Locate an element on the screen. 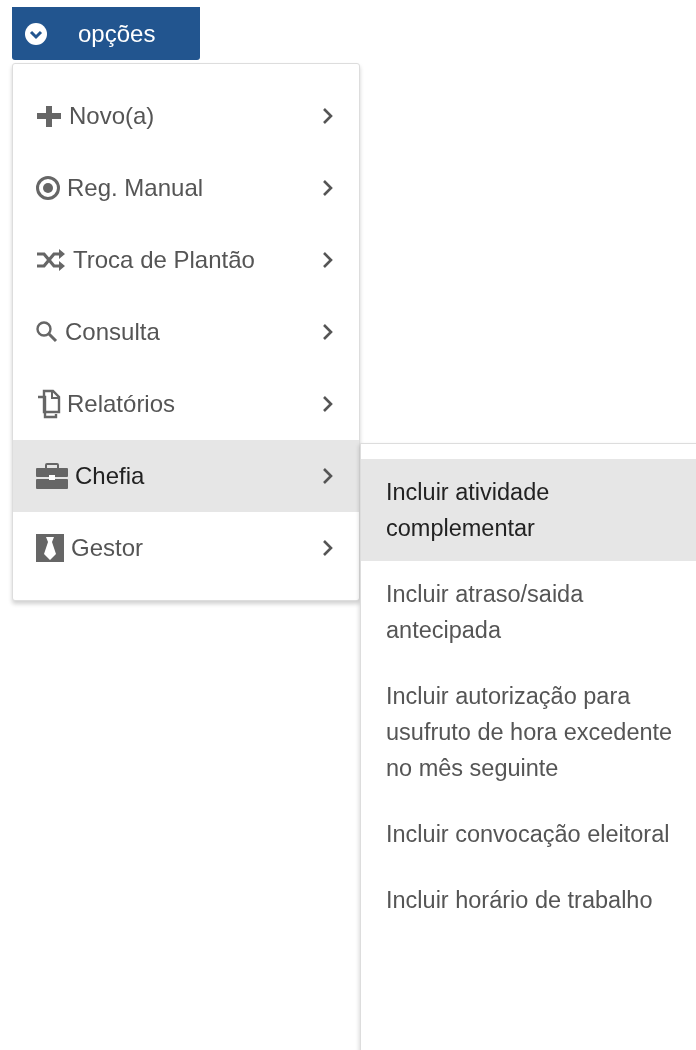 This screenshot has height=1050, width=696. chevron-down-icon is located at coordinates (36, 33).